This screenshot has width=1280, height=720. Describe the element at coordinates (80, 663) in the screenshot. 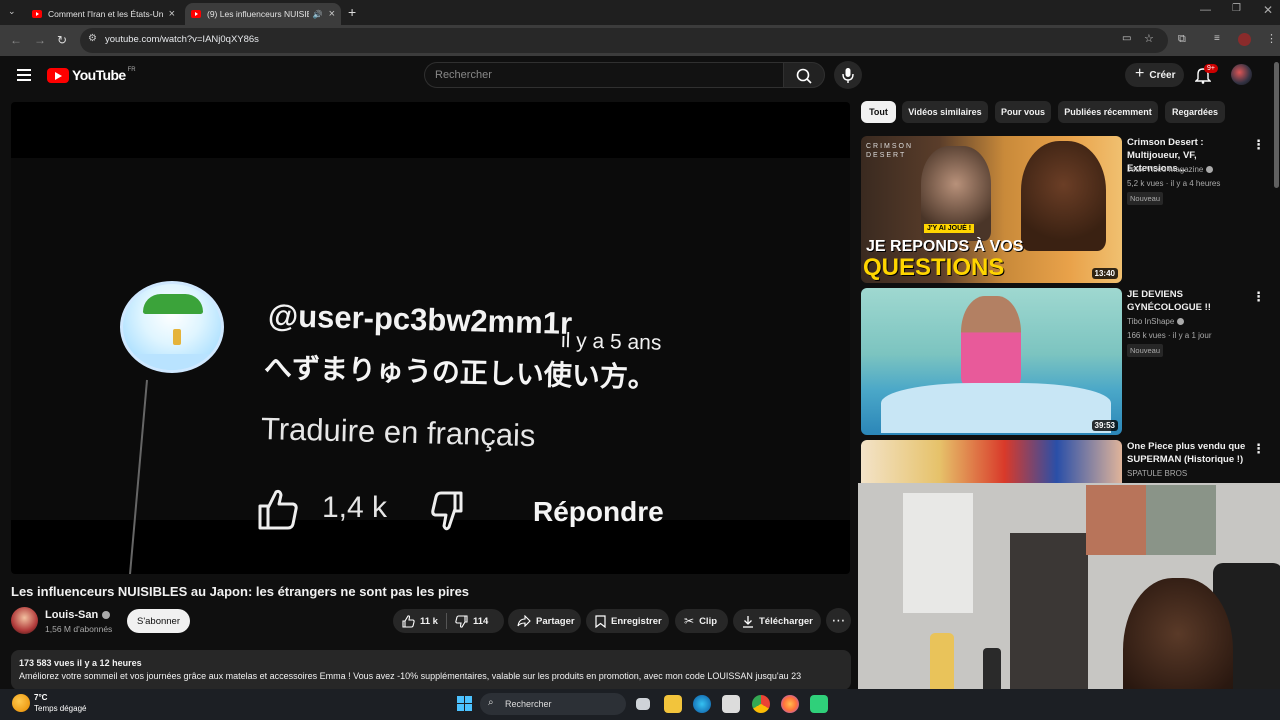

I see `view-stats: 173 583 vues il y a 12 heures` at that location.